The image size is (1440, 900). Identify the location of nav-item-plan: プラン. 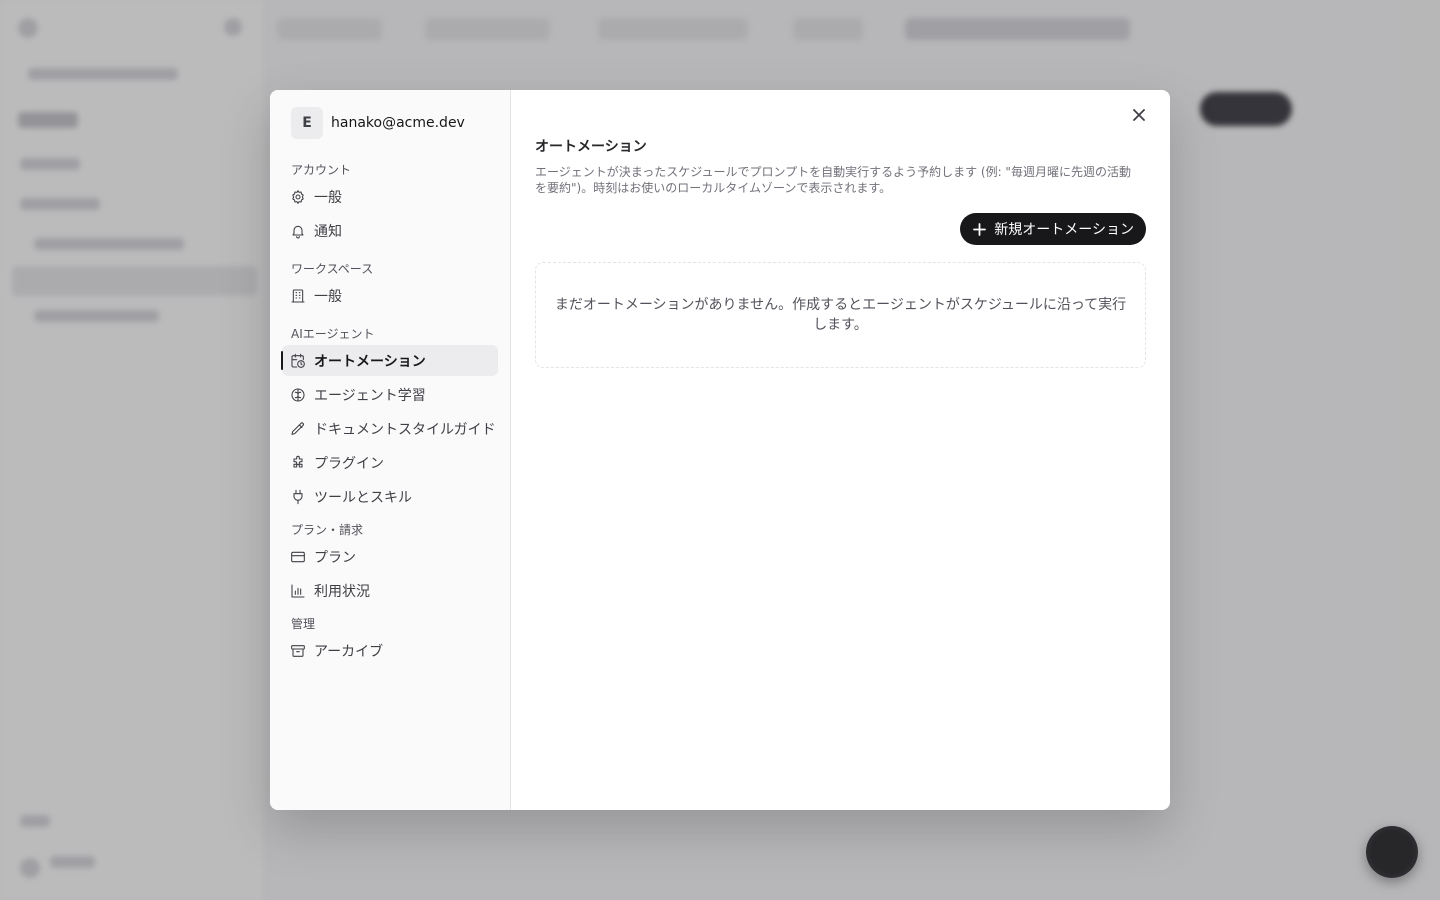
(390, 556).